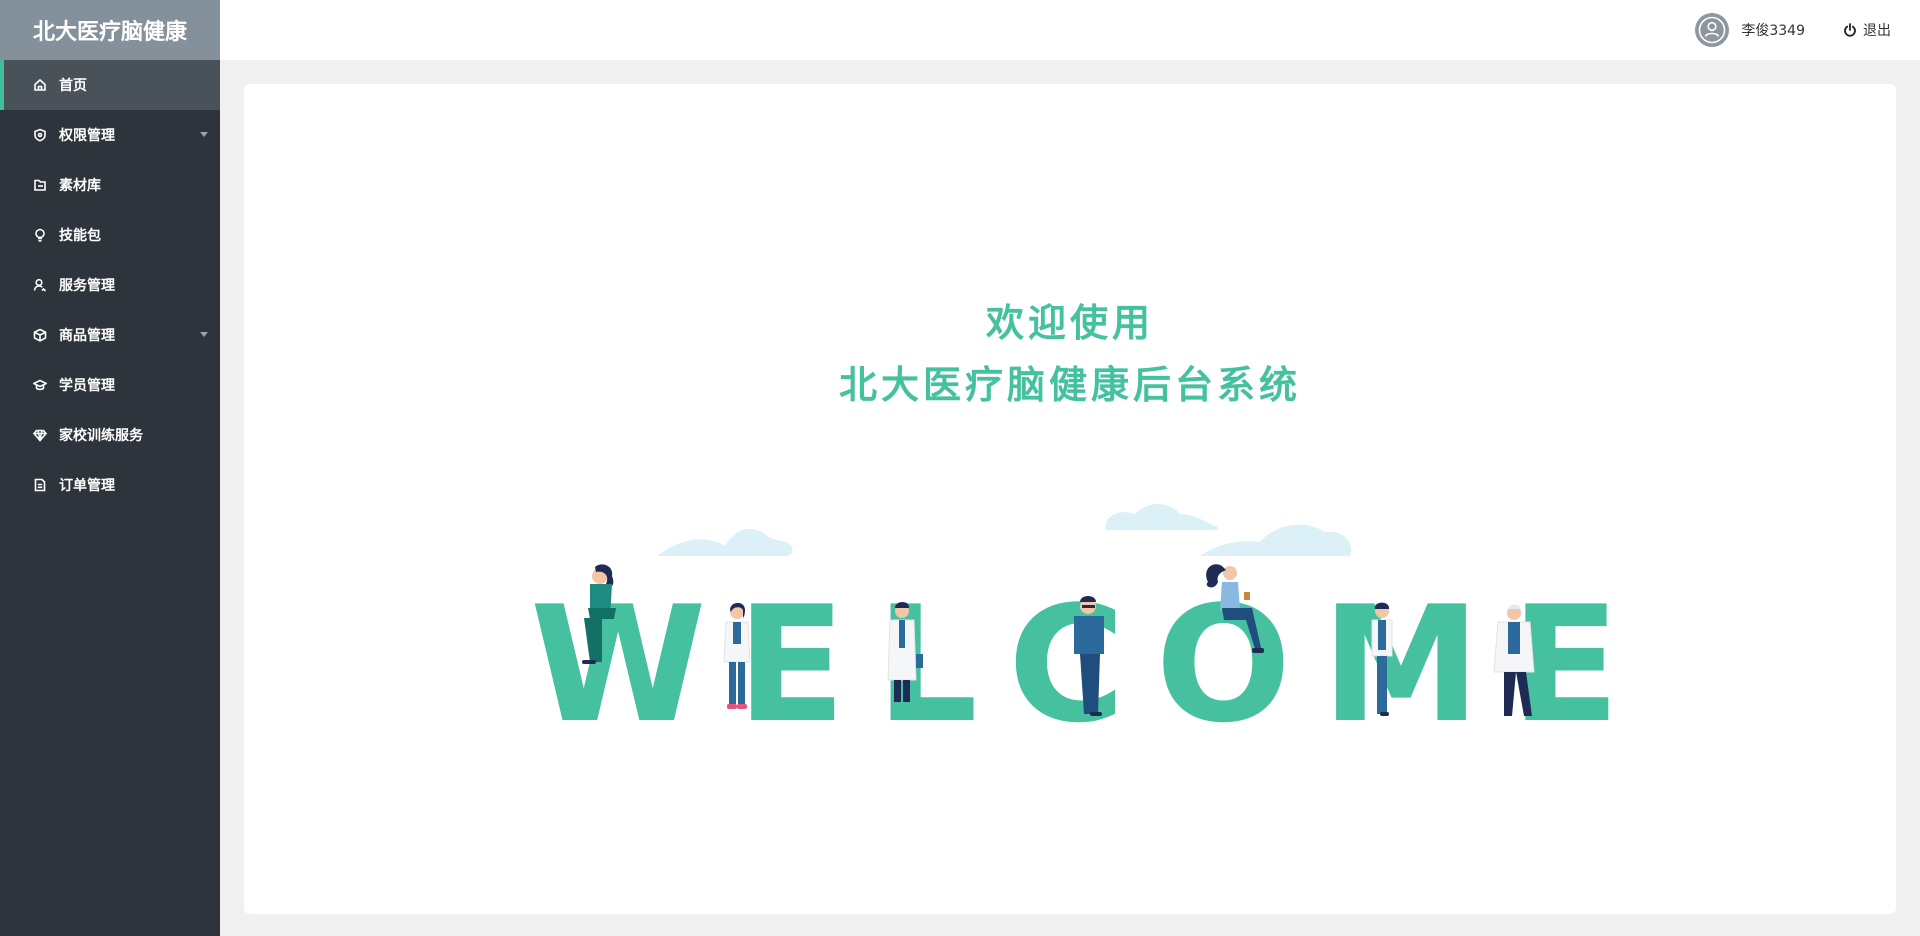  What do you see at coordinates (1850, 30) in the screenshot?
I see `power-icon` at bounding box center [1850, 30].